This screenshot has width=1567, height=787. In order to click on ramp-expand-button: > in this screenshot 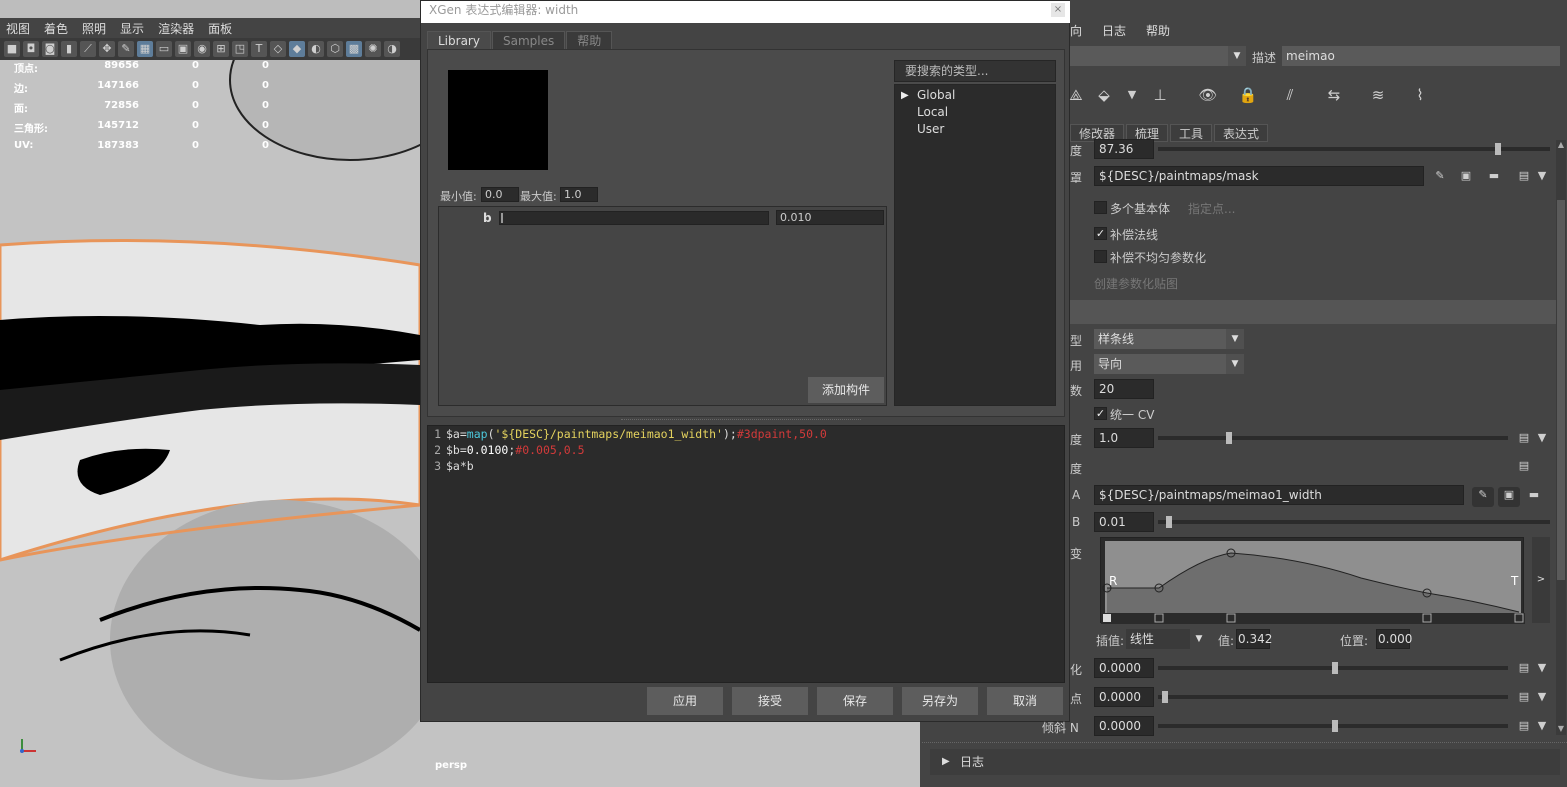, I will do `click(1541, 580)`.